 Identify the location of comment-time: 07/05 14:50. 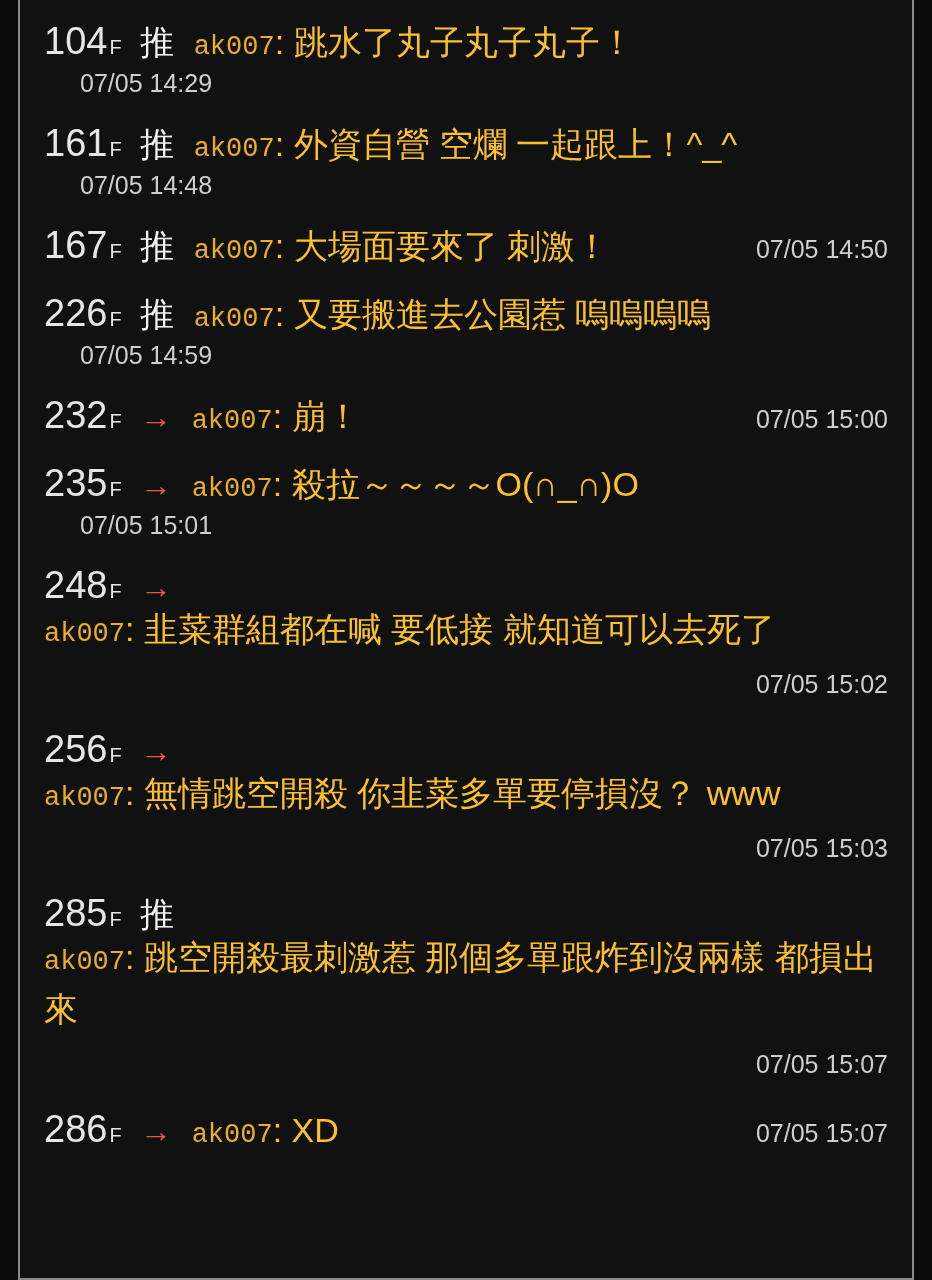
(821, 249).